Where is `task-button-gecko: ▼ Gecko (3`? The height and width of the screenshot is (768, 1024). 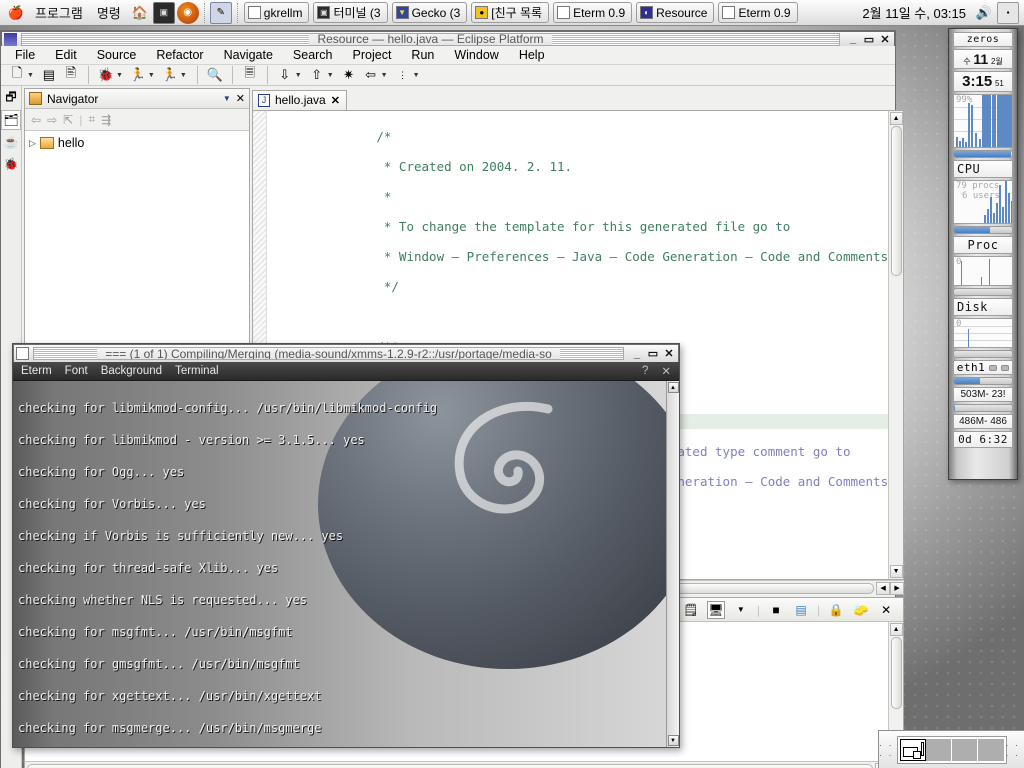 task-button-gecko: ▼ Gecko (3 is located at coordinates (429, 12).